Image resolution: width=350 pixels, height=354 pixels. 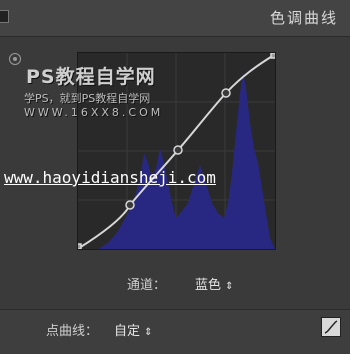 What do you see at coordinates (94, 112) in the screenshot?
I see `watermark-site-short: WWW.16XX8.COM` at bounding box center [94, 112].